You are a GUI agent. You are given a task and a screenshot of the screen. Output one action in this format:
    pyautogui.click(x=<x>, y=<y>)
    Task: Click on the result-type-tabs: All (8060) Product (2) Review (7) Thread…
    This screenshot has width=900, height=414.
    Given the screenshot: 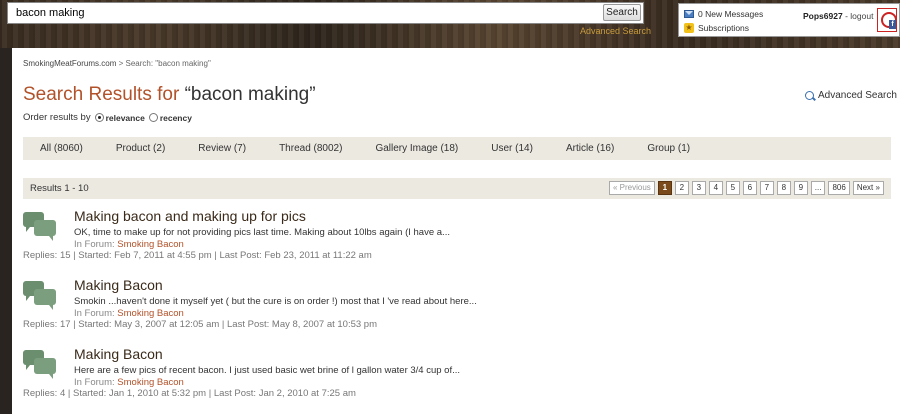 What is the action you would take?
    pyautogui.click(x=457, y=148)
    